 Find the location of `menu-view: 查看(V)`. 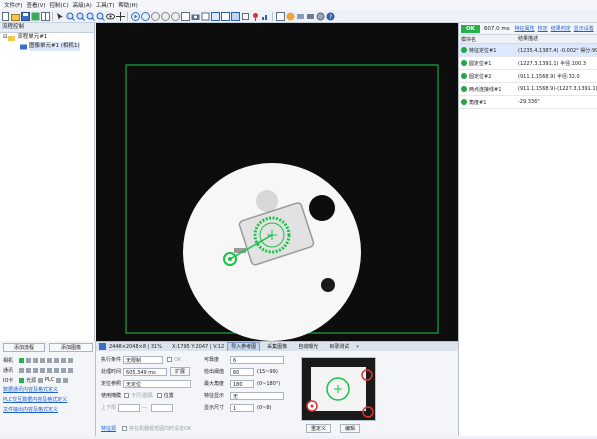

menu-view: 查看(V) is located at coordinates (35, 5).